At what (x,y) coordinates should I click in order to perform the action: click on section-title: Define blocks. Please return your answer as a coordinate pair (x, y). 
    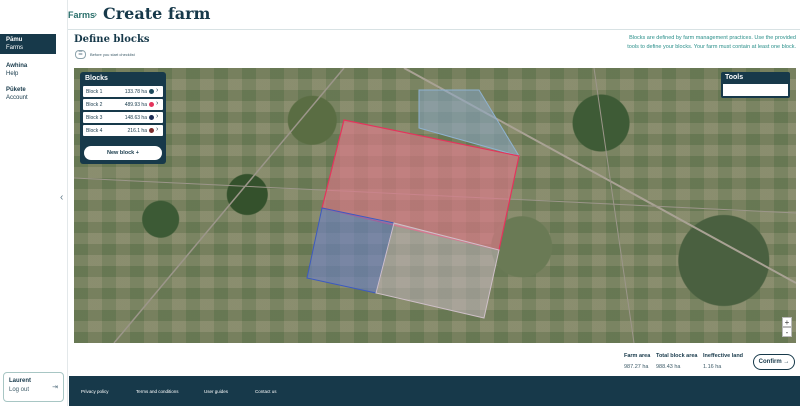
    Looking at the image, I should click on (112, 39).